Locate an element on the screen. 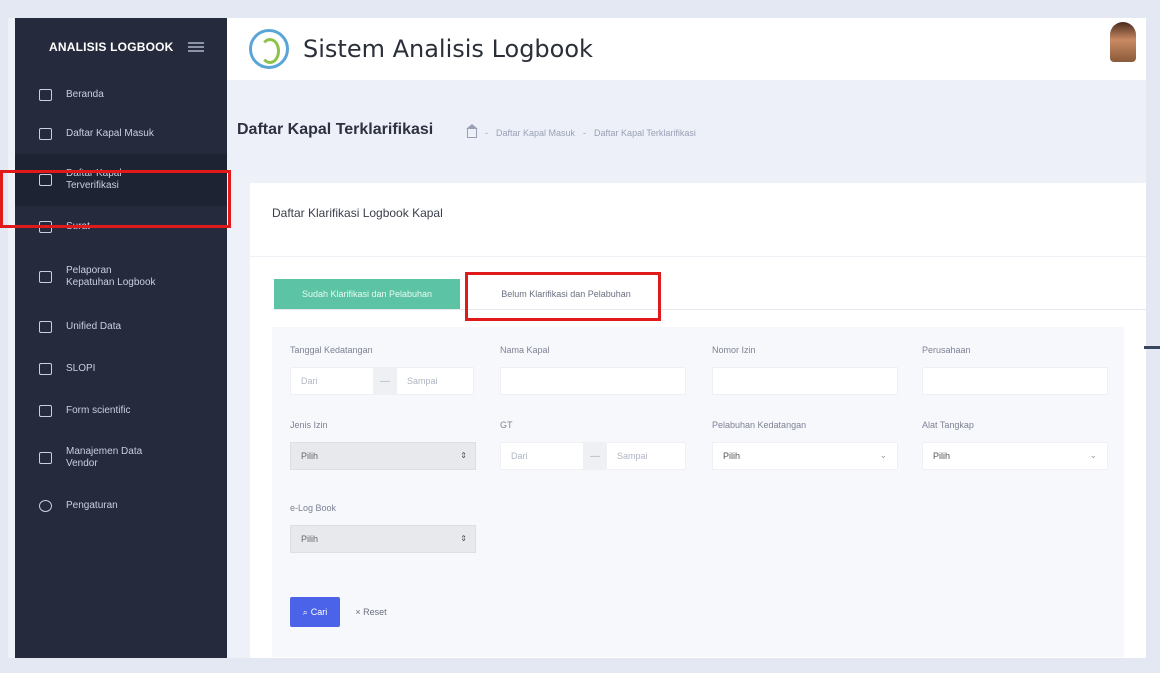 The image size is (1160, 673). search-button-label: Cari is located at coordinates (319, 612).